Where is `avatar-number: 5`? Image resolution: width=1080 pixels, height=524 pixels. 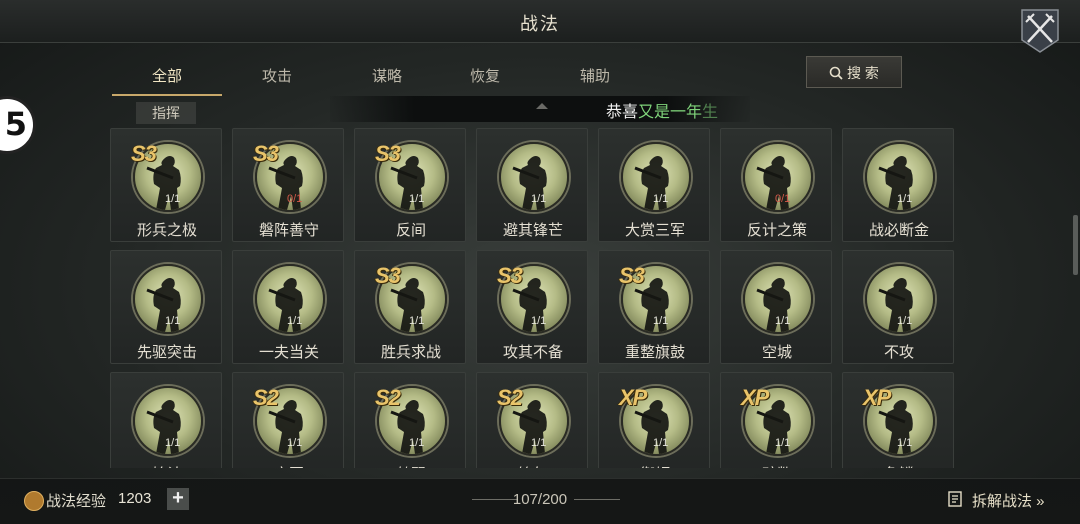
avatar-number: 5 is located at coordinates (15, 124).